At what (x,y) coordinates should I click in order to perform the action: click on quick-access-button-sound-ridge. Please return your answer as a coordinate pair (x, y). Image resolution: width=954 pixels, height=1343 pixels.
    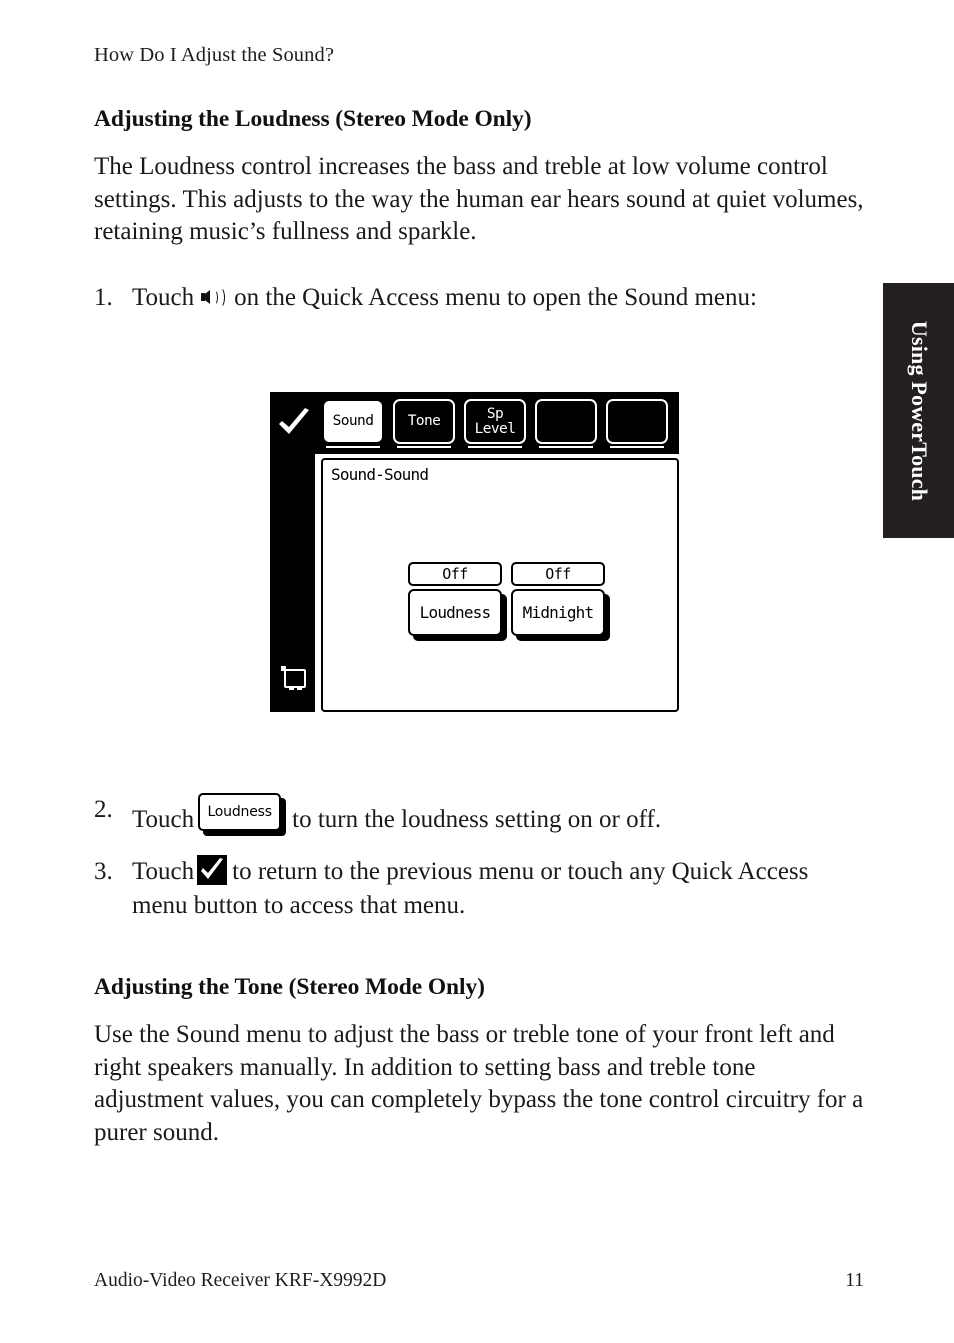
    Looking at the image, I should click on (353, 446).